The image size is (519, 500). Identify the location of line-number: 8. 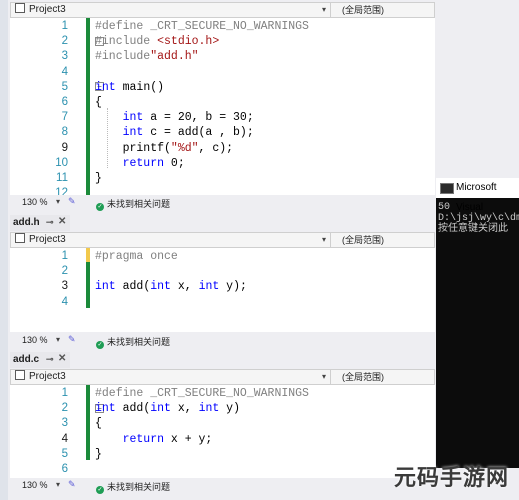
(64, 132).